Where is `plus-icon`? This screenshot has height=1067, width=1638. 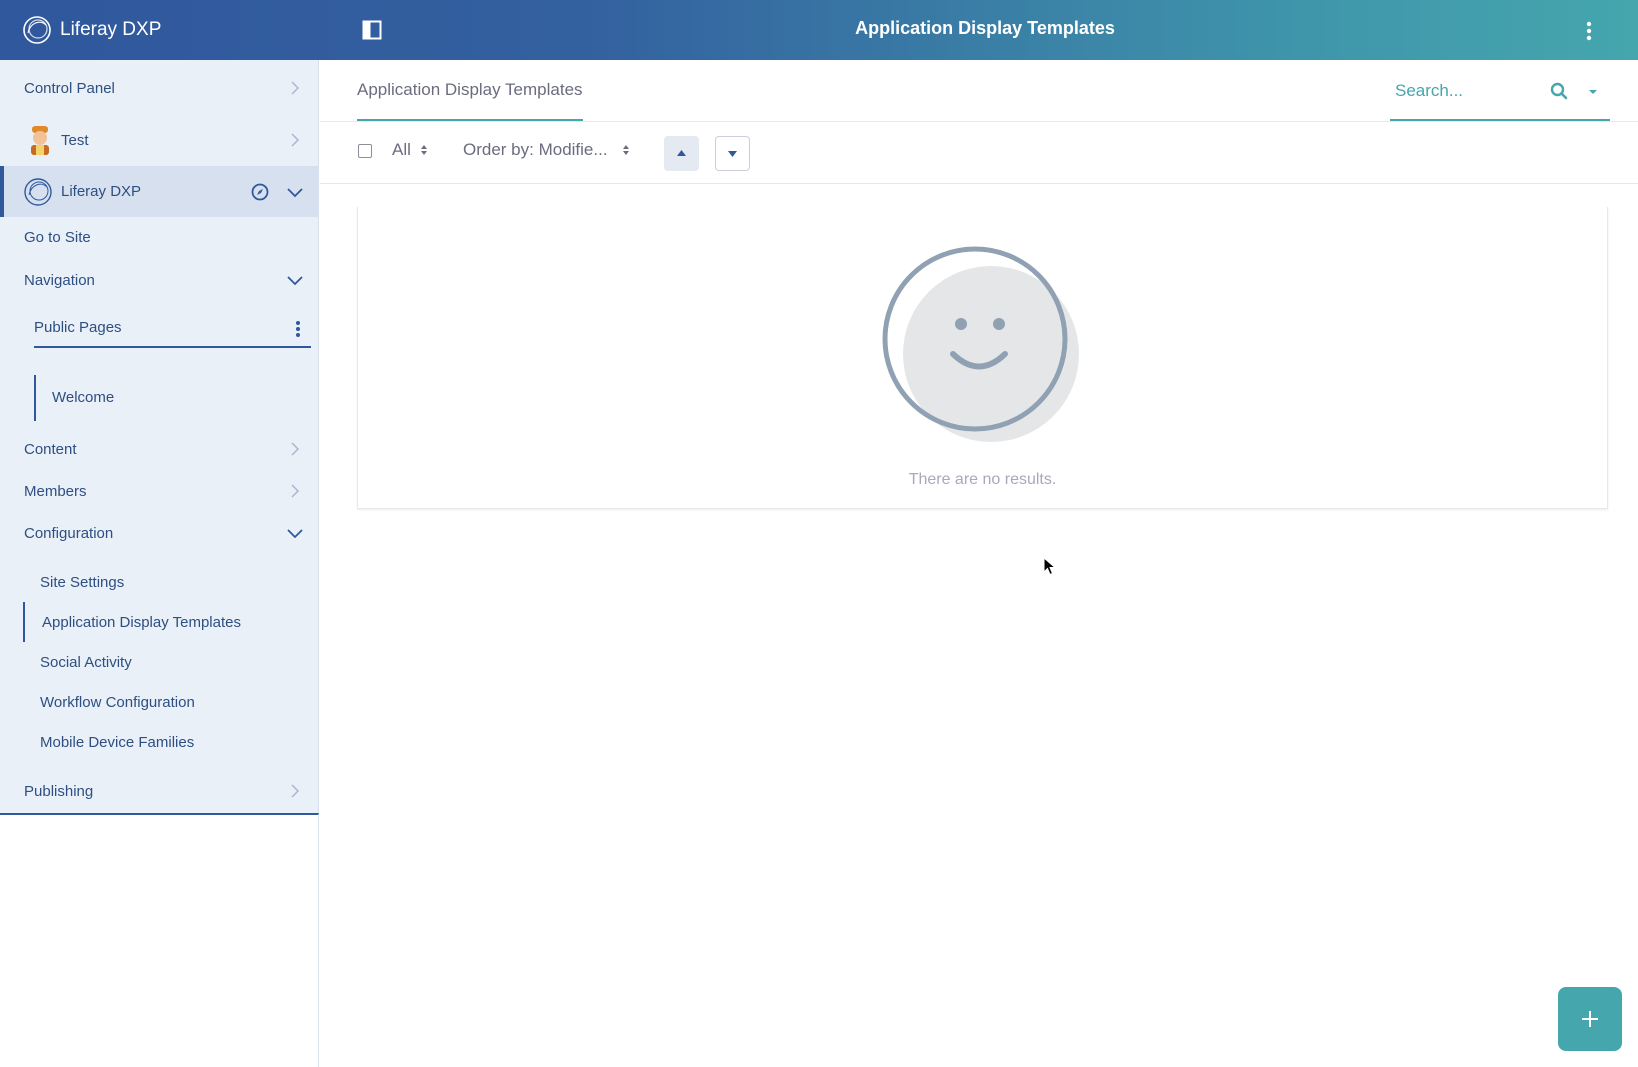
plus-icon is located at coordinates (1590, 1019).